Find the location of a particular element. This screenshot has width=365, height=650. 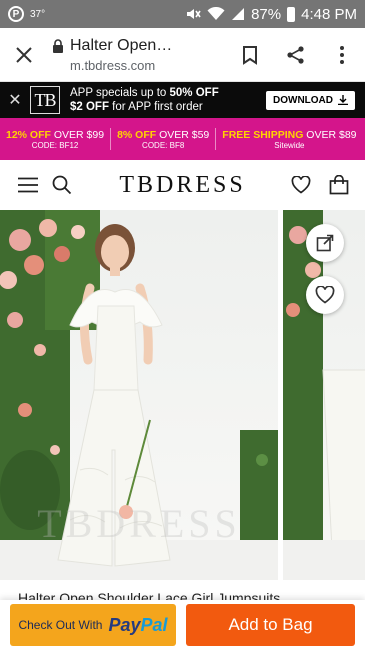

search-button is located at coordinates (62, 185).